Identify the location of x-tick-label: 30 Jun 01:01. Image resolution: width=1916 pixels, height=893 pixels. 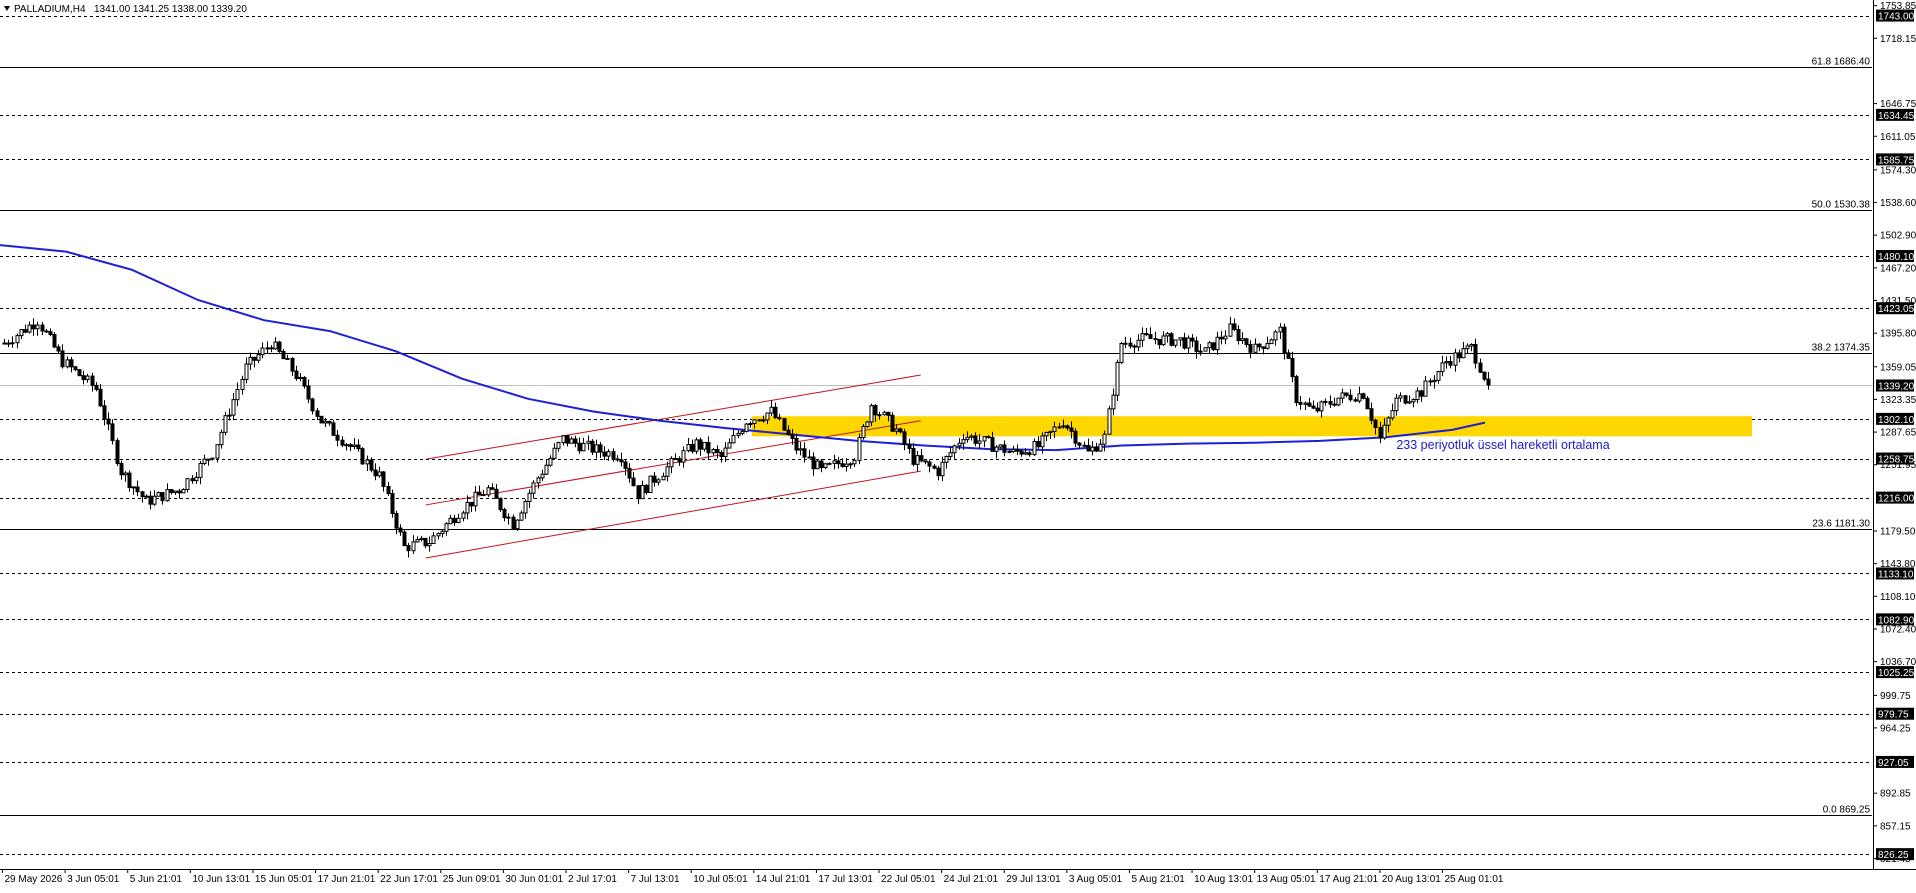
(534, 879).